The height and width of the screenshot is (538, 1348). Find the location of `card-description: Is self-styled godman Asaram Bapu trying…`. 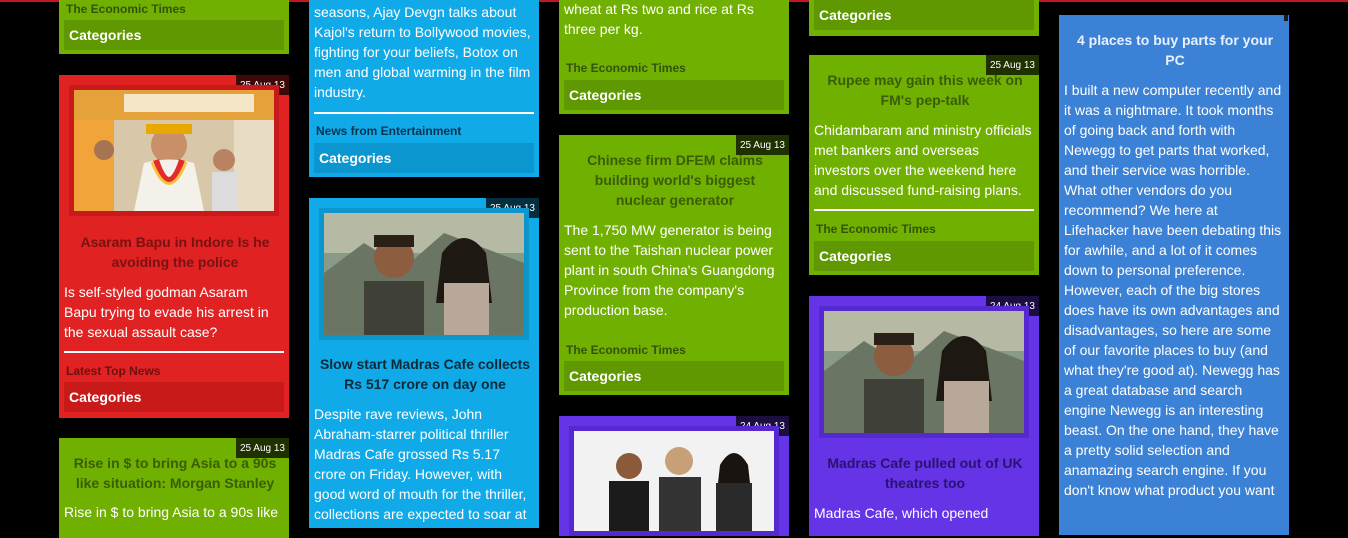

card-description: Is self-styled godman Asaram Bapu trying… is located at coordinates (166, 312).